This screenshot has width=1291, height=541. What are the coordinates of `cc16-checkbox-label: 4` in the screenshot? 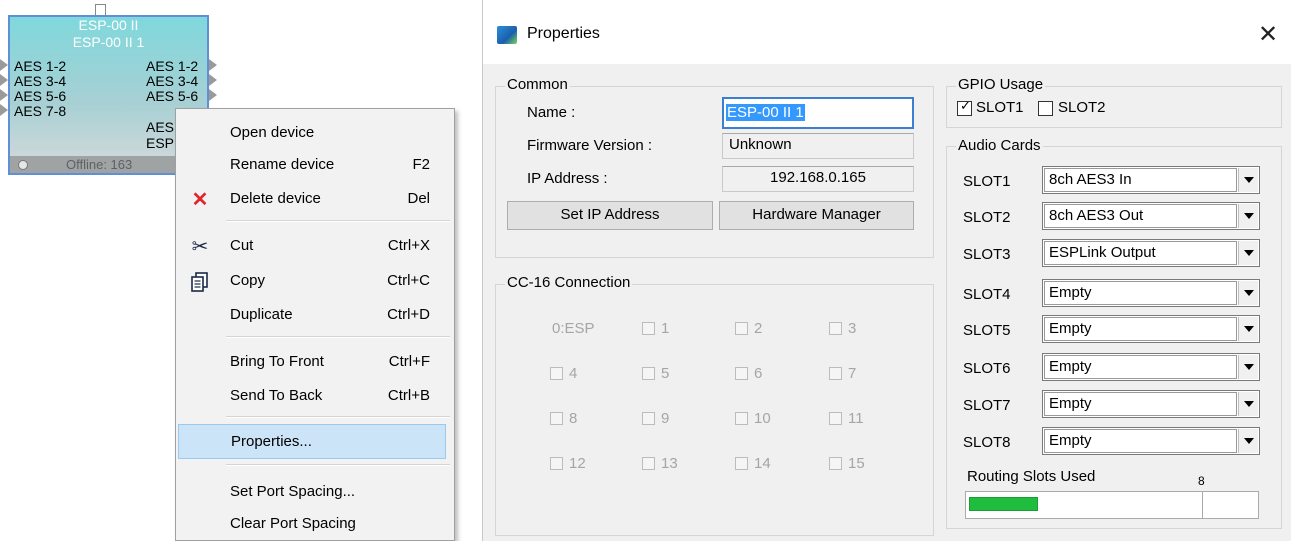 It's located at (573, 373).